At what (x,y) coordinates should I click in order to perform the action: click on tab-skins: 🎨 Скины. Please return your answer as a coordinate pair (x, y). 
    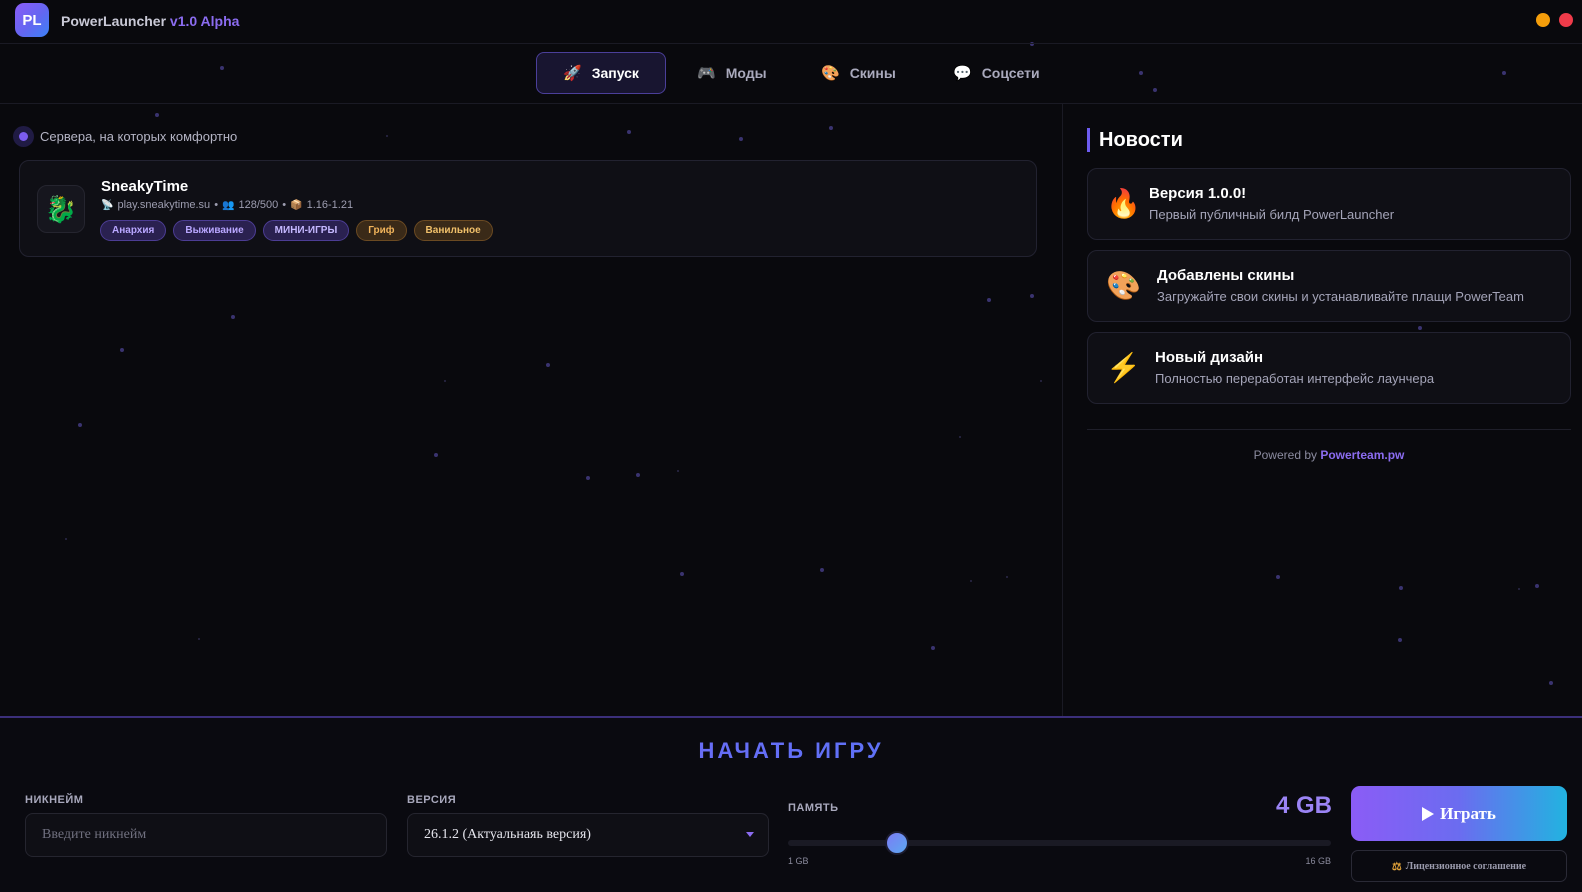
    Looking at the image, I should click on (858, 73).